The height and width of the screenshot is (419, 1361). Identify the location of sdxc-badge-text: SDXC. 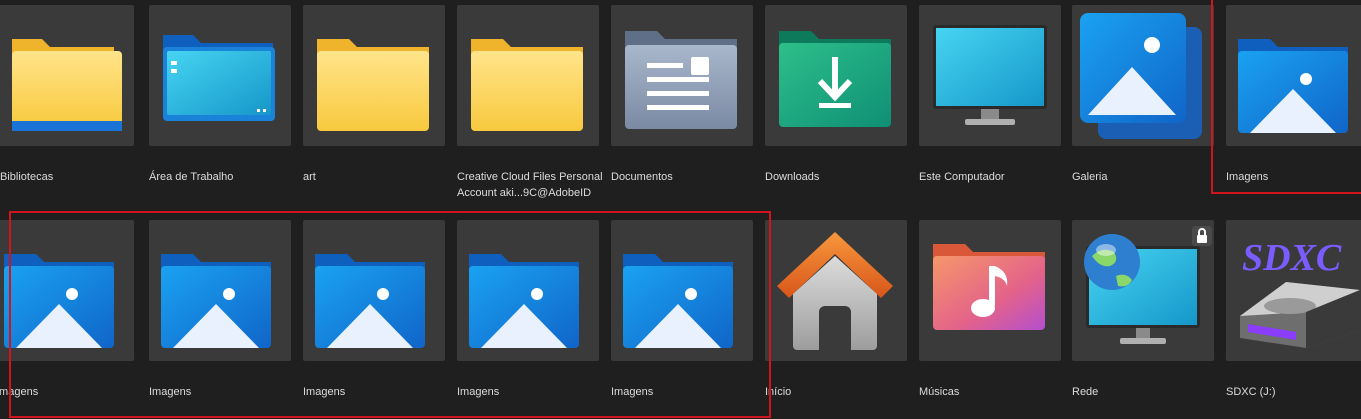
(1292, 258).